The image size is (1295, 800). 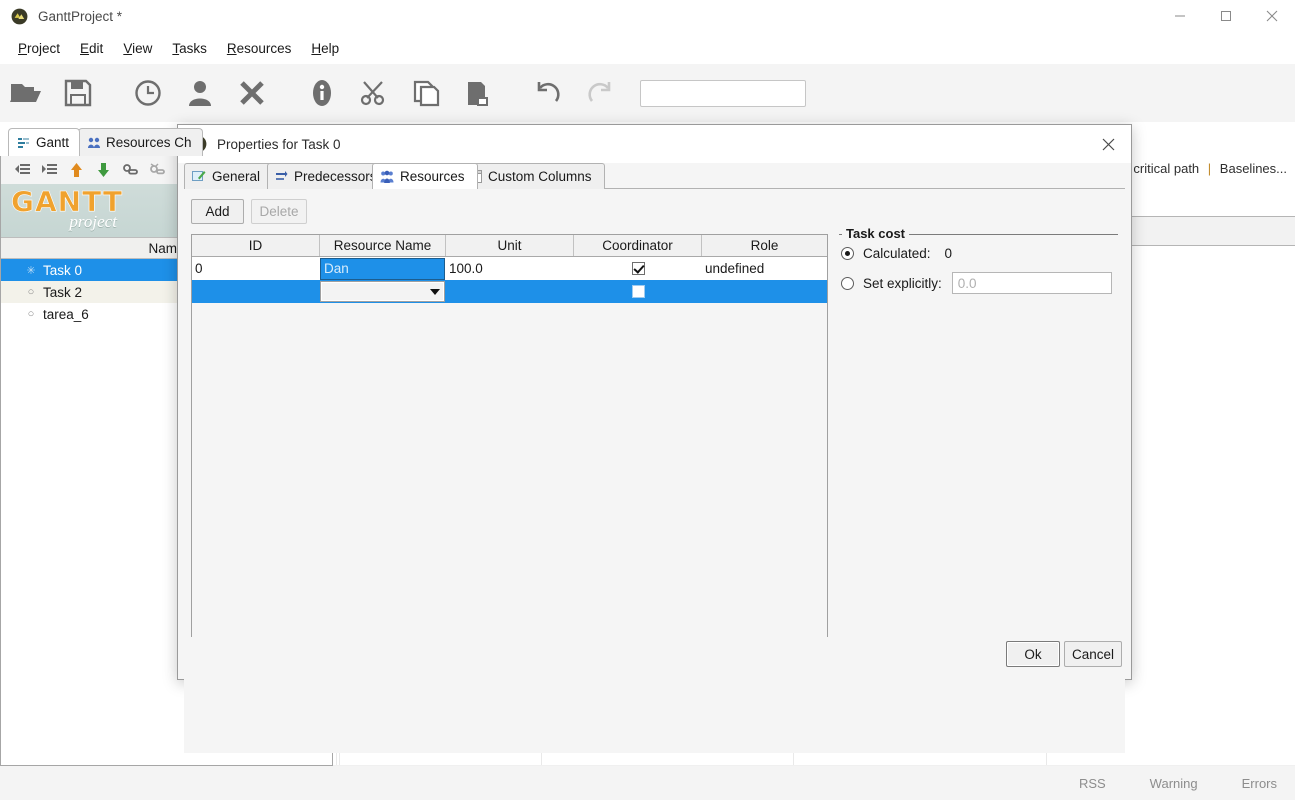 I want to click on delete-button-label: Delete, so click(x=279, y=211).